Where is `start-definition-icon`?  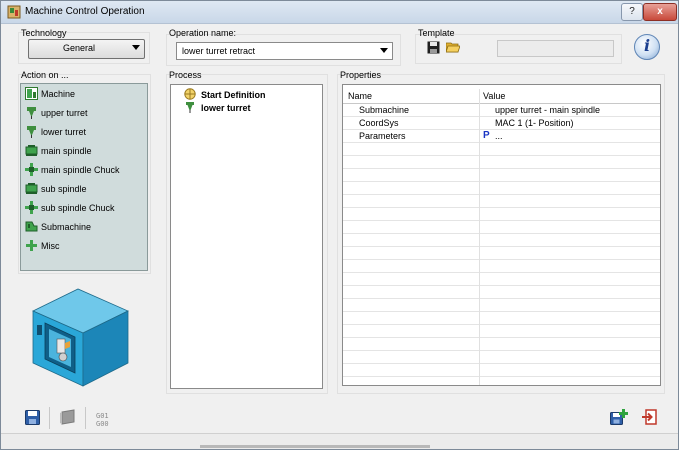
start-definition-icon is located at coordinates (190, 94).